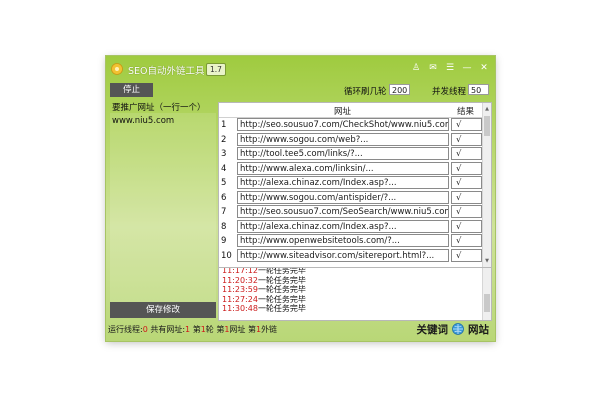 This screenshot has width=600, height=400. I want to click on minimize-icon: —, so click(467, 68).